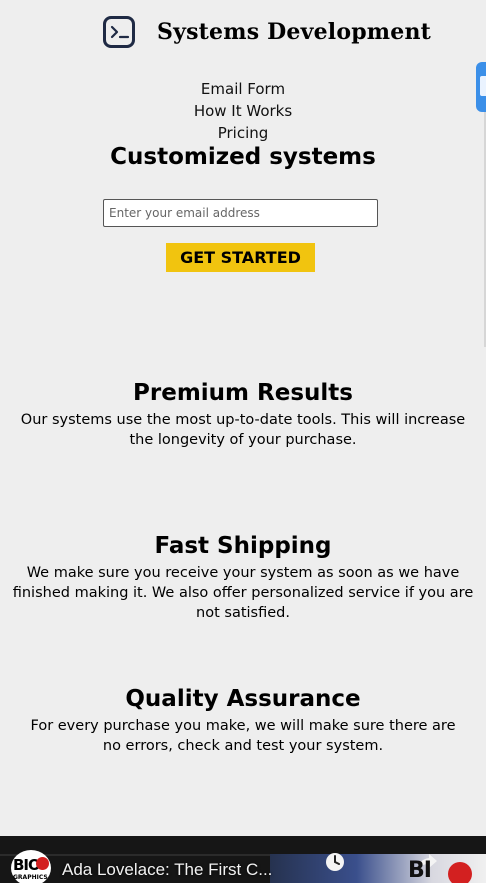 The width and height of the screenshot is (486, 883). I want to click on feature-title: Quality Assurance, so click(243, 699).